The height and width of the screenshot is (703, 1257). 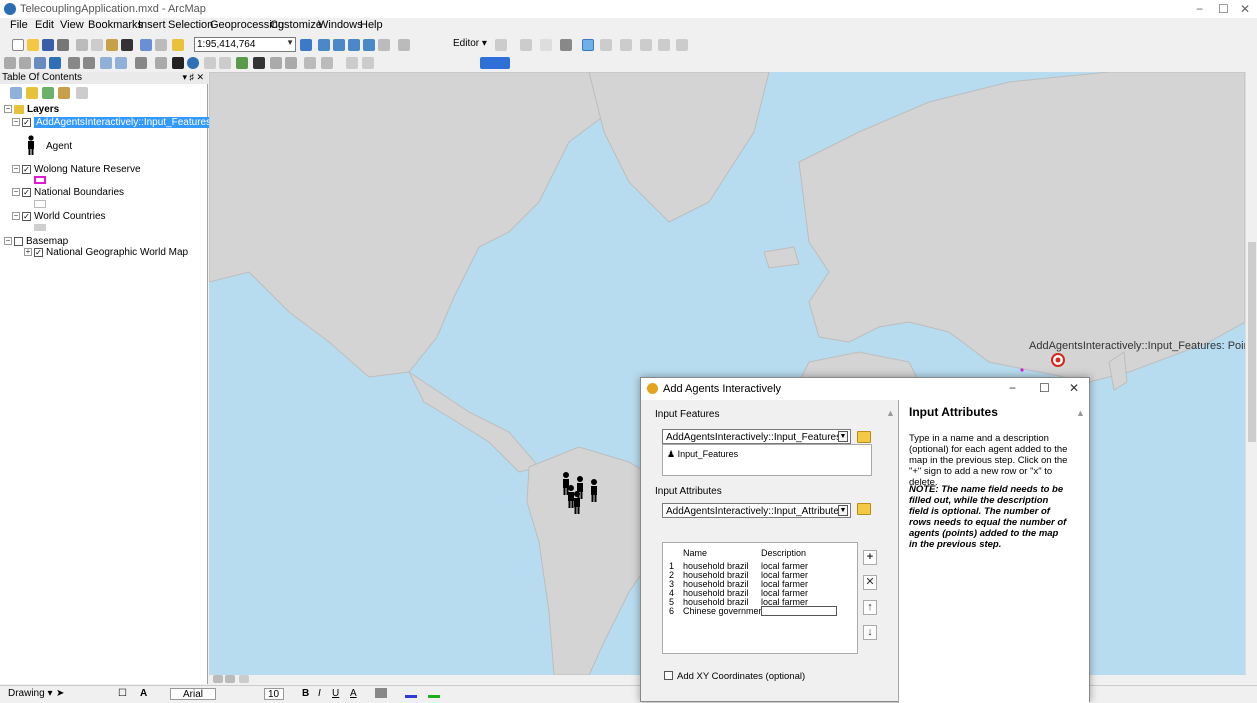 What do you see at coordinates (434, 696) in the screenshot?
I see `marker-color-icon` at bounding box center [434, 696].